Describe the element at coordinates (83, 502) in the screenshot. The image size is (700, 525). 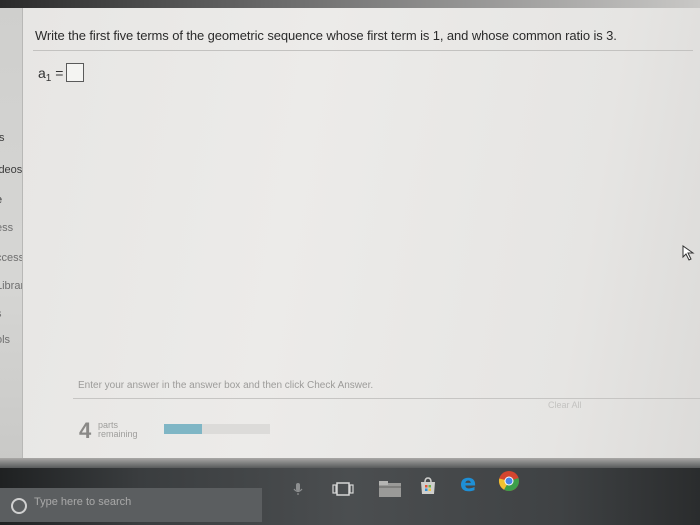
I see `taskbar-search-placeholder: Type here to search` at that location.